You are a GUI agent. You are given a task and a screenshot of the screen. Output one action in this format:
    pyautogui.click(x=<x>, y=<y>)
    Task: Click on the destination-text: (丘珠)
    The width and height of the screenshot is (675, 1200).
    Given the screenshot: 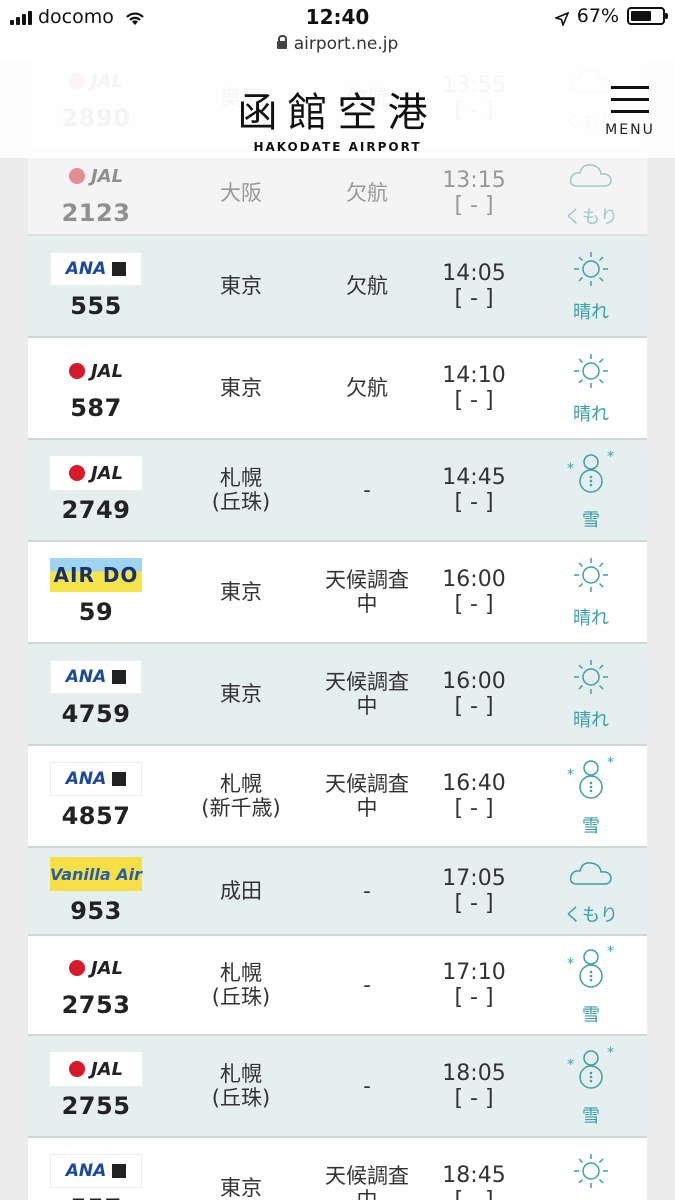 What is the action you would take?
    pyautogui.click(x=241, y=997)
    